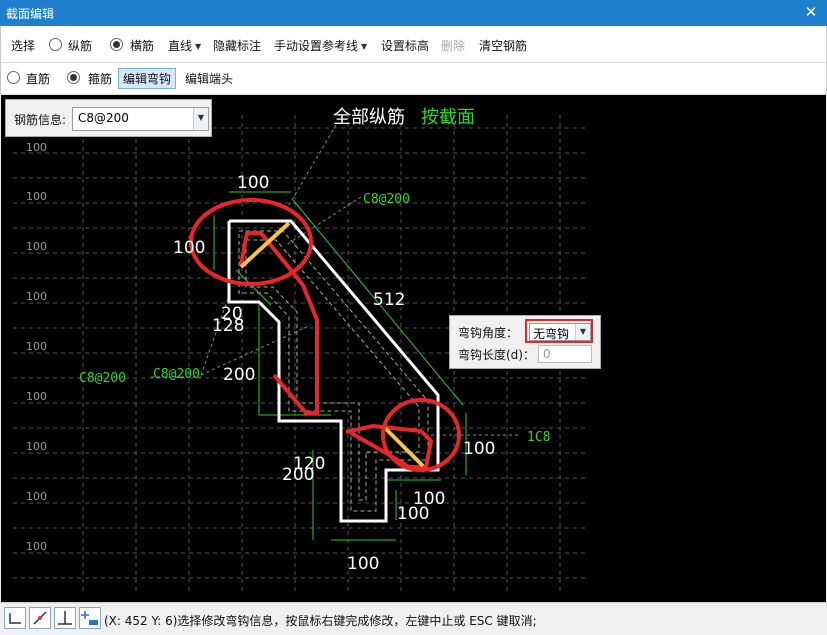 Image resolution: width=827 pixels, height=635 pixels. What do you see at coordinates (40, 120) in the screenshot?
I see `rebar-info-label: 钢筋信息:` at bounding box center [40, 120].